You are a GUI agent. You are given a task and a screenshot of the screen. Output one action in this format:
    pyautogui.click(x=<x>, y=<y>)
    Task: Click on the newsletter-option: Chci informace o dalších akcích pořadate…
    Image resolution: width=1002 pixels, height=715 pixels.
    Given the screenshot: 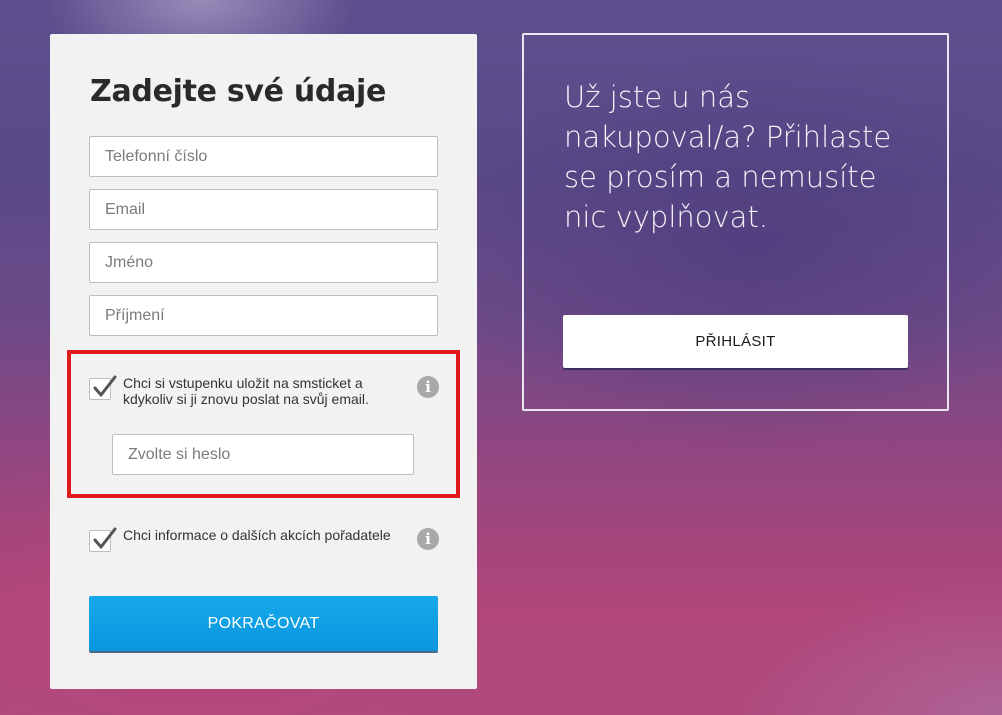 What is the action you would take?
    pyautogui.click(x=264, y=541)
    